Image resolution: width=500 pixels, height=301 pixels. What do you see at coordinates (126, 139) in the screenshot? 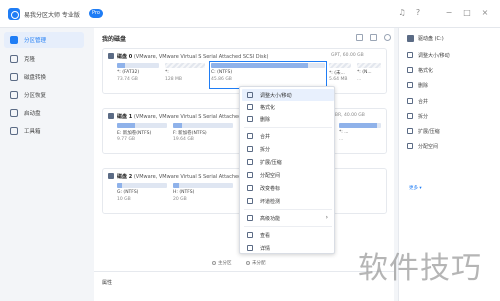
I see `partition-size: 9.77 GB` at bounding box center [126, 139].